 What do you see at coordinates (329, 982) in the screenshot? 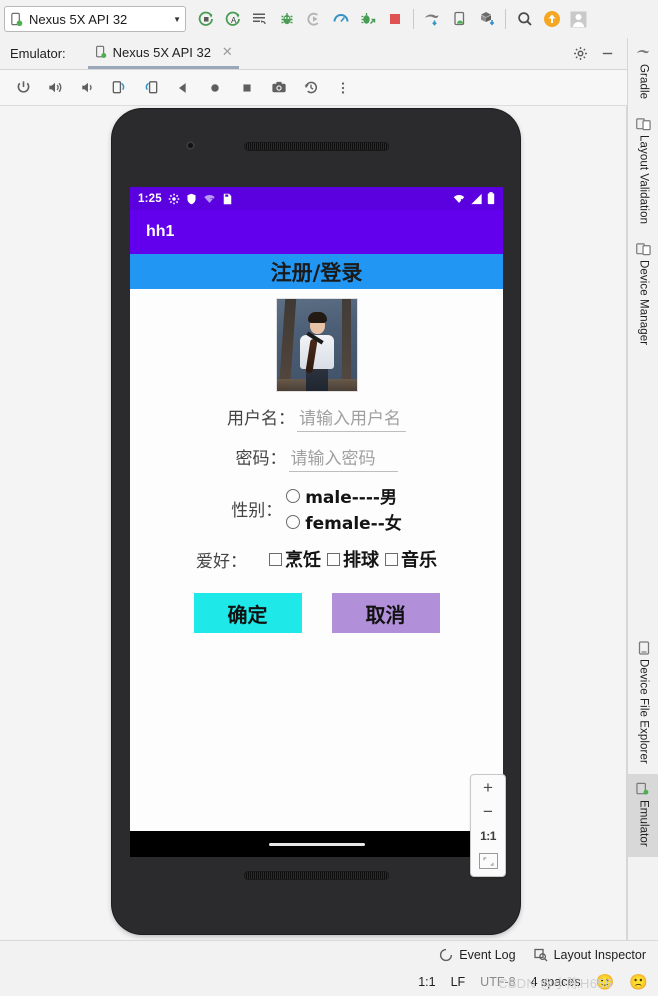
I see `status-line: 1:1 LF UTF-8 4 spaces 🙂 🙁` at bounding box center [329, 982].